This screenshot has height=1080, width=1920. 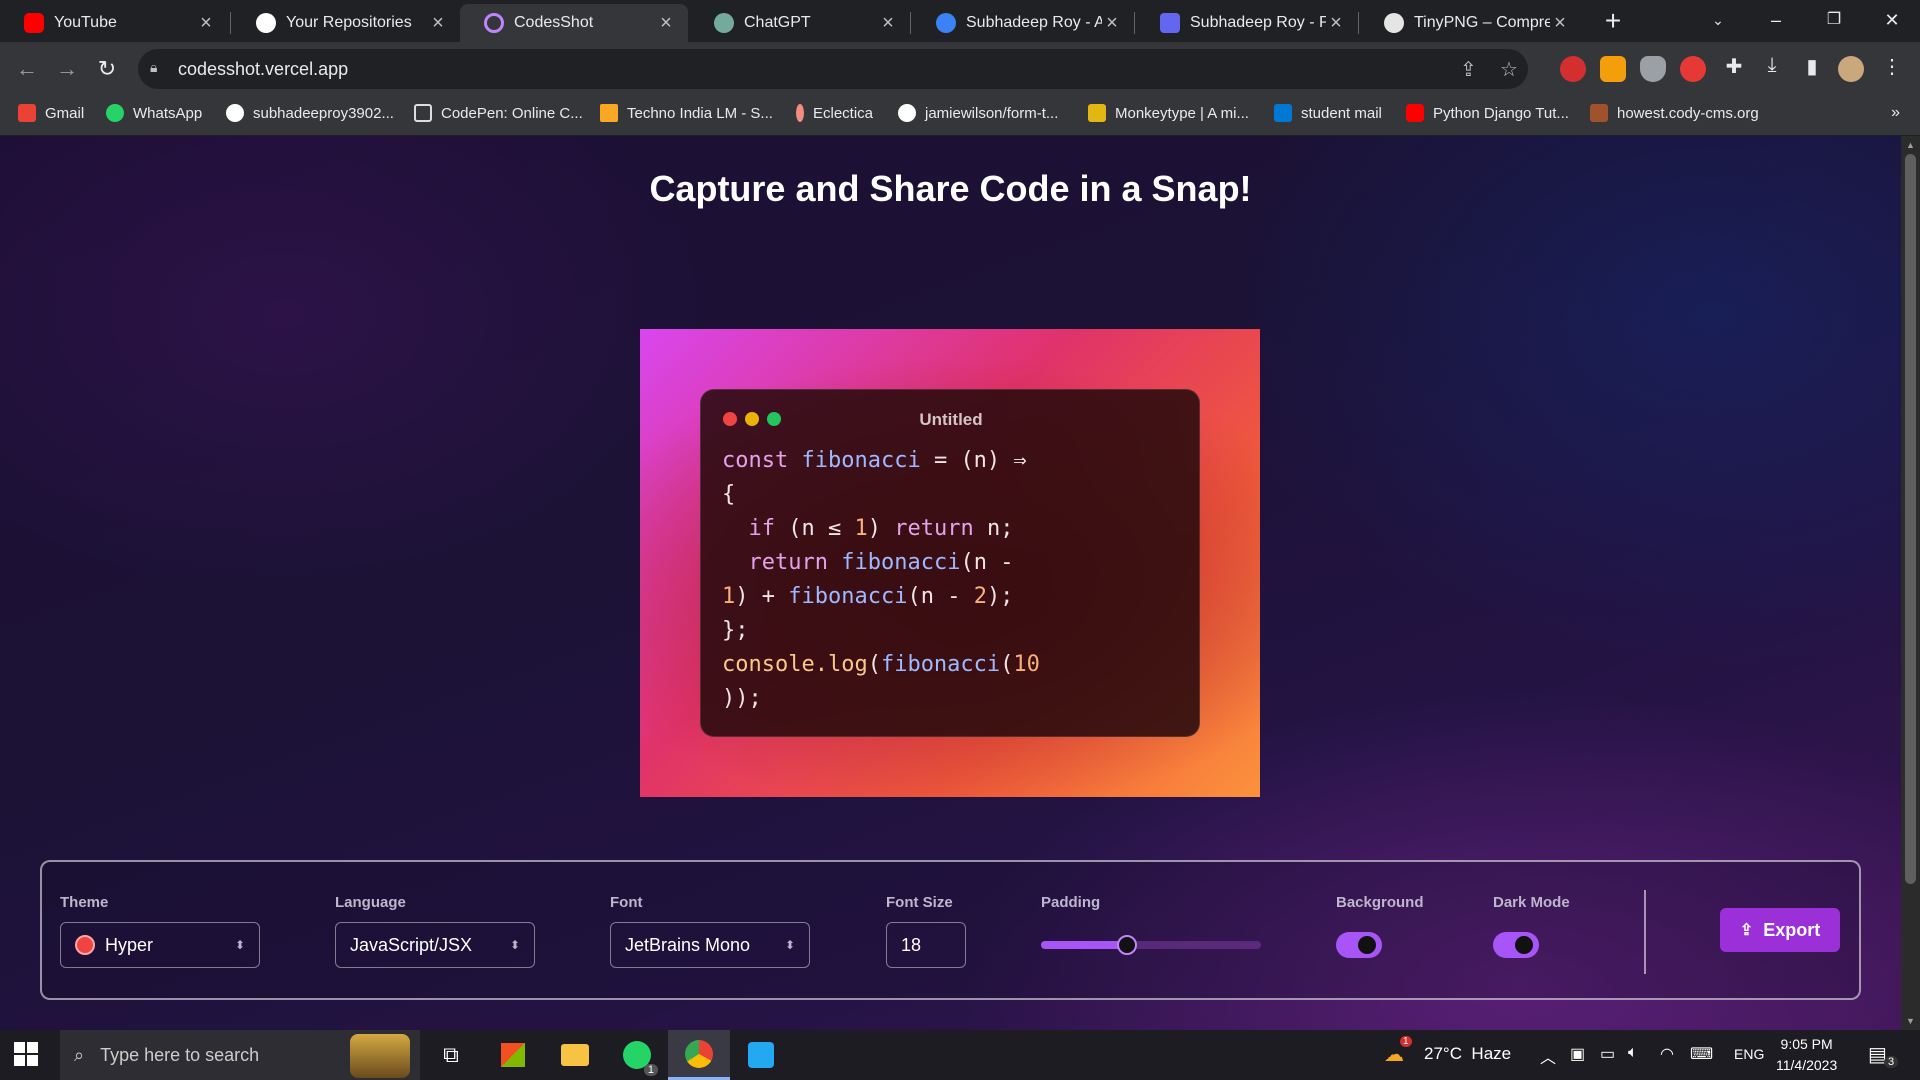 I want to click on howest-icon, so click(x=1599, y=113).